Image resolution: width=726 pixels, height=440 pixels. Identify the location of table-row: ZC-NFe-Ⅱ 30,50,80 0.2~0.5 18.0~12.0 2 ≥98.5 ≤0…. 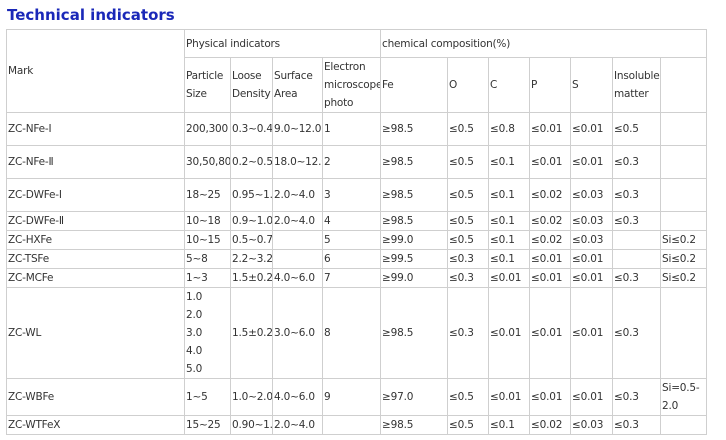
(357, 162).